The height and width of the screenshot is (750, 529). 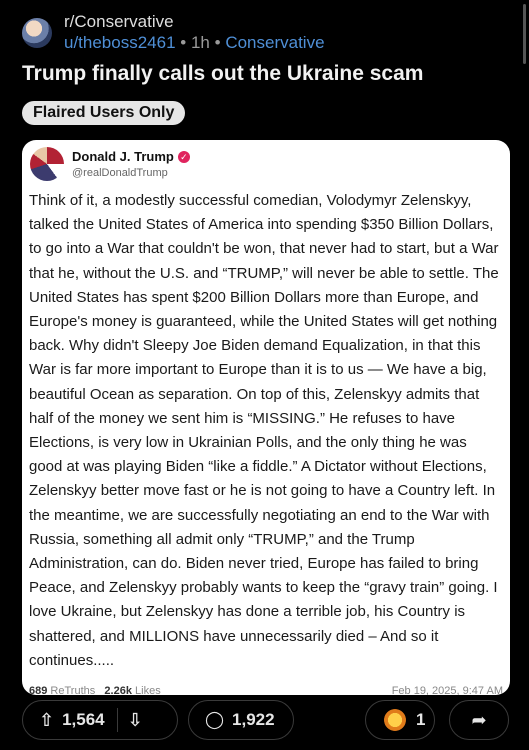 I want to click on likes-label: Likes, so click(x=148, y=690).